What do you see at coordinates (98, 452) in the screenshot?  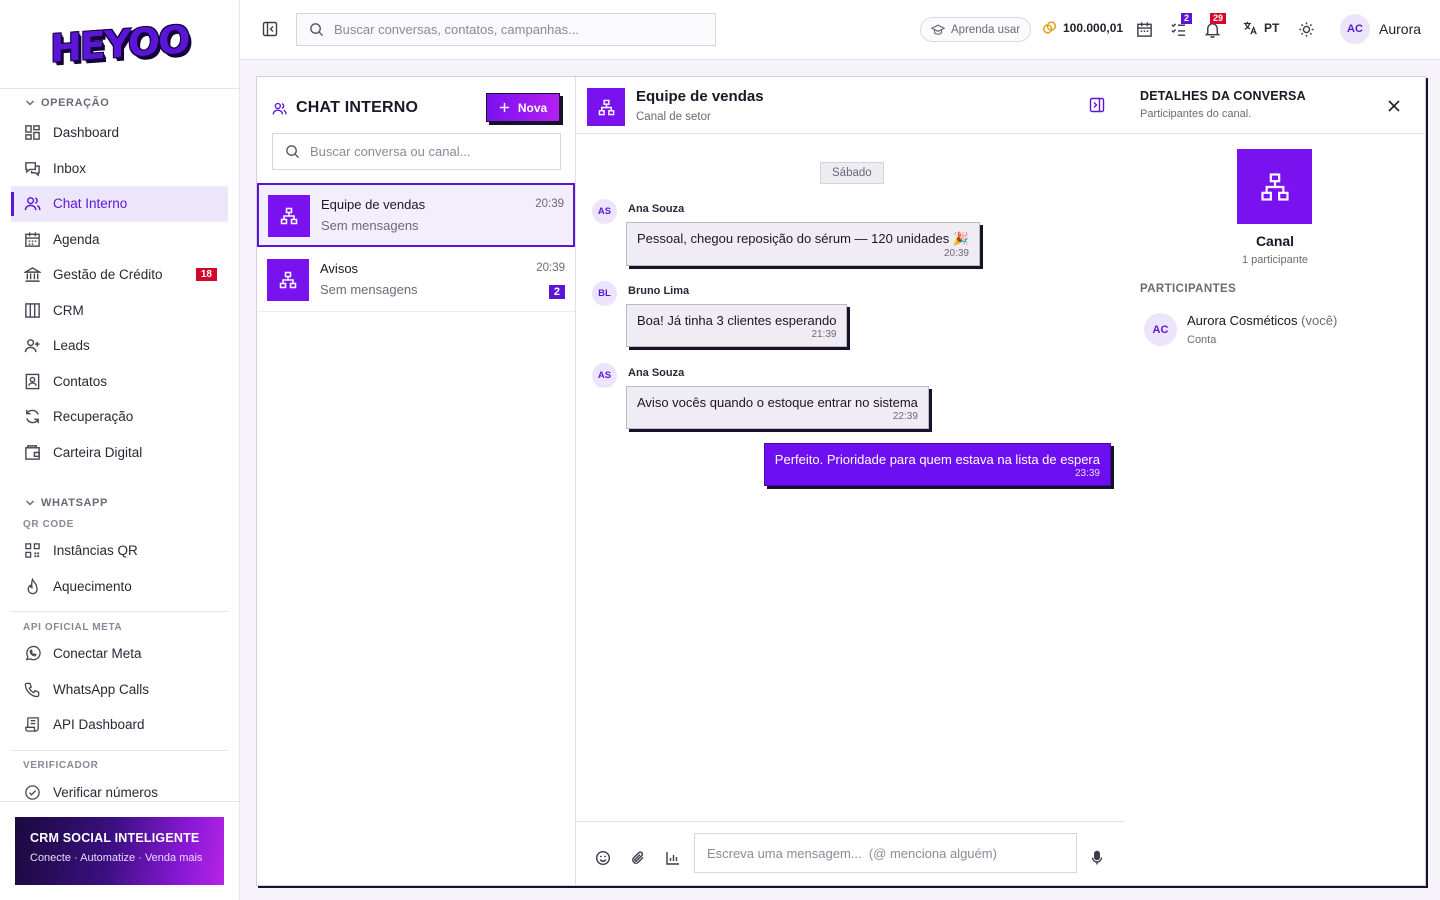 I see `sidebar-item-label: Carteira Digital` at bounding box center [98, 452].